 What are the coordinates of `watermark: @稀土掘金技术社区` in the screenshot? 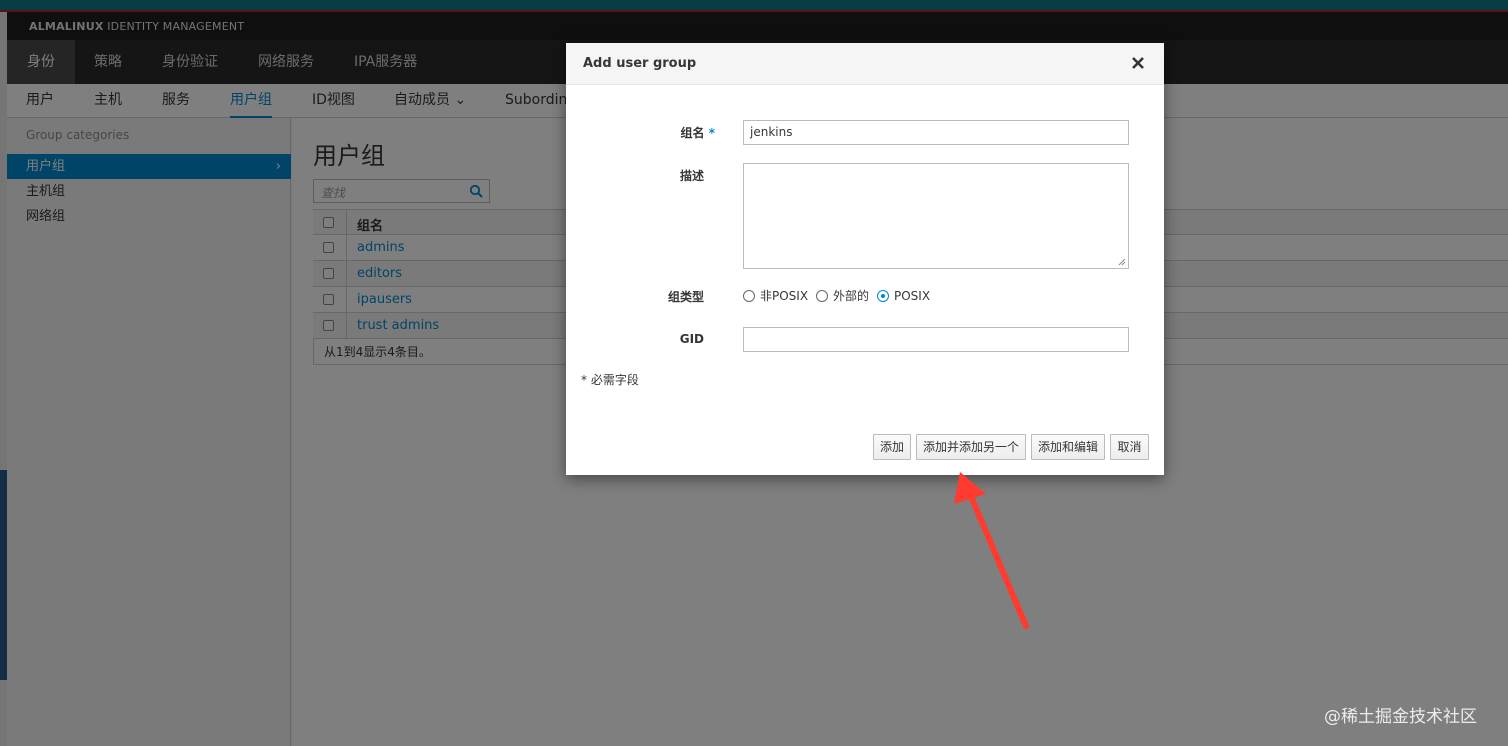 It's located at (1400, 717).